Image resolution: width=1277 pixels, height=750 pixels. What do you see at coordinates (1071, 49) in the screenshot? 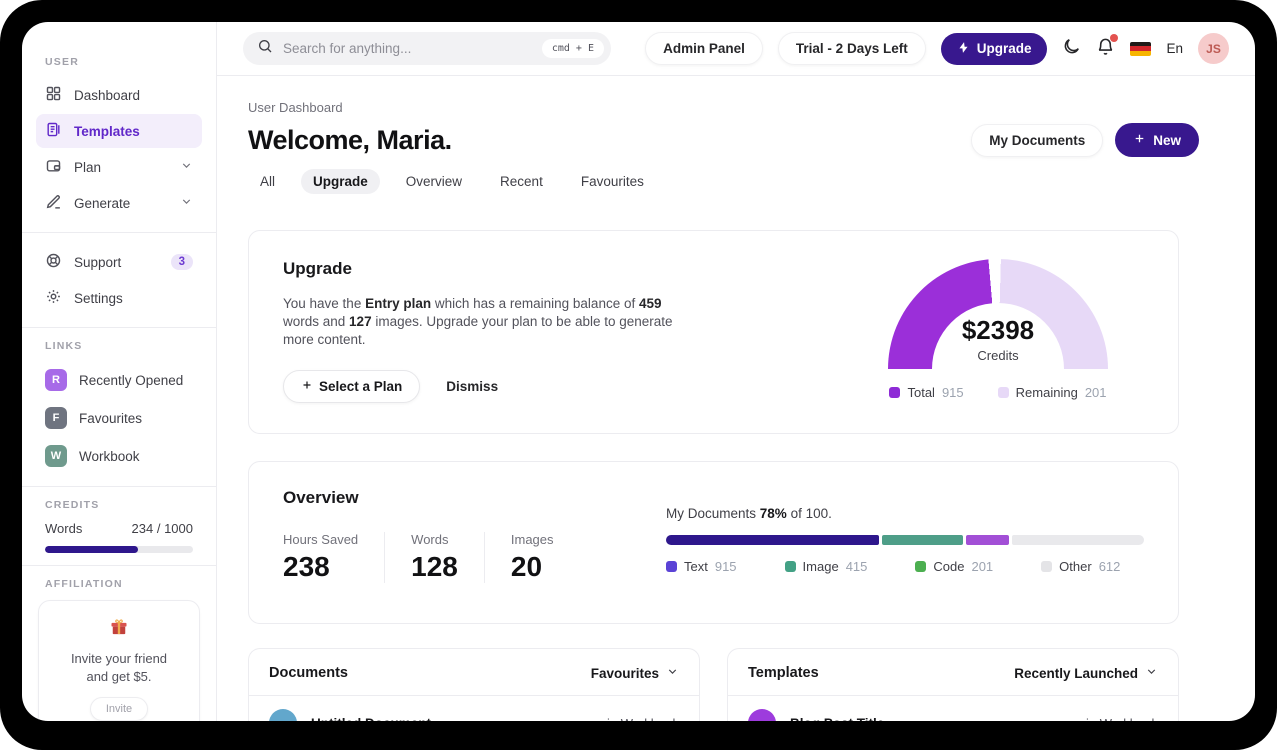
I see `dark-mode-toggle` at bounding box center [1071, 49].